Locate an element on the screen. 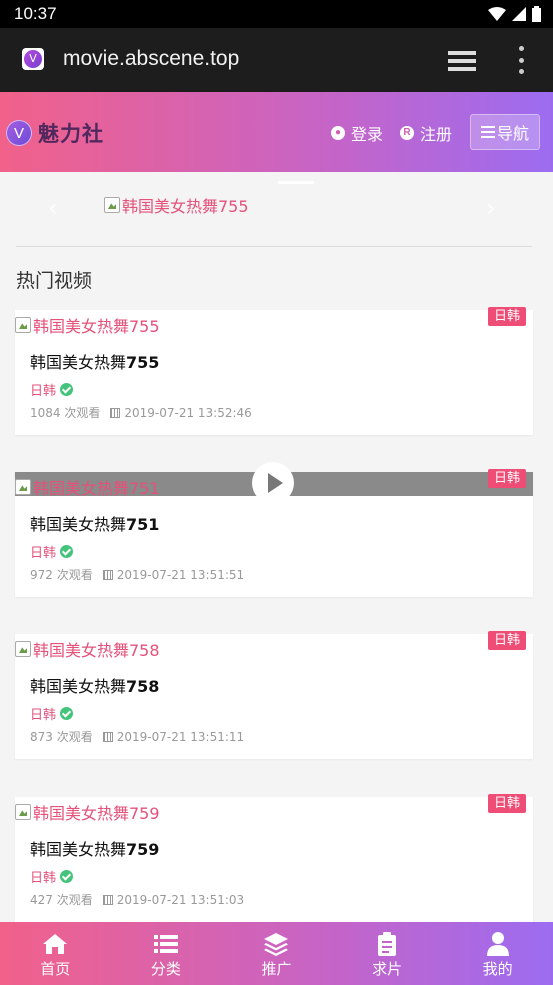 This screenshot has height=985, width=553. video-meta: 427 次观看 2019-07-21 13:51:03 is located at coordinates (137, 899).